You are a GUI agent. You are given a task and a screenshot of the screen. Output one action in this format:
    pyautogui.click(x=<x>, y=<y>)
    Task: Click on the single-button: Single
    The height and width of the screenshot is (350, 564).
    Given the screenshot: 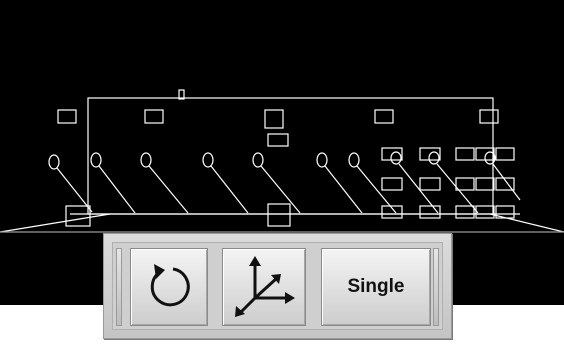 What is the action you would take?
    pyautogui.click(x=376, y=287)
    